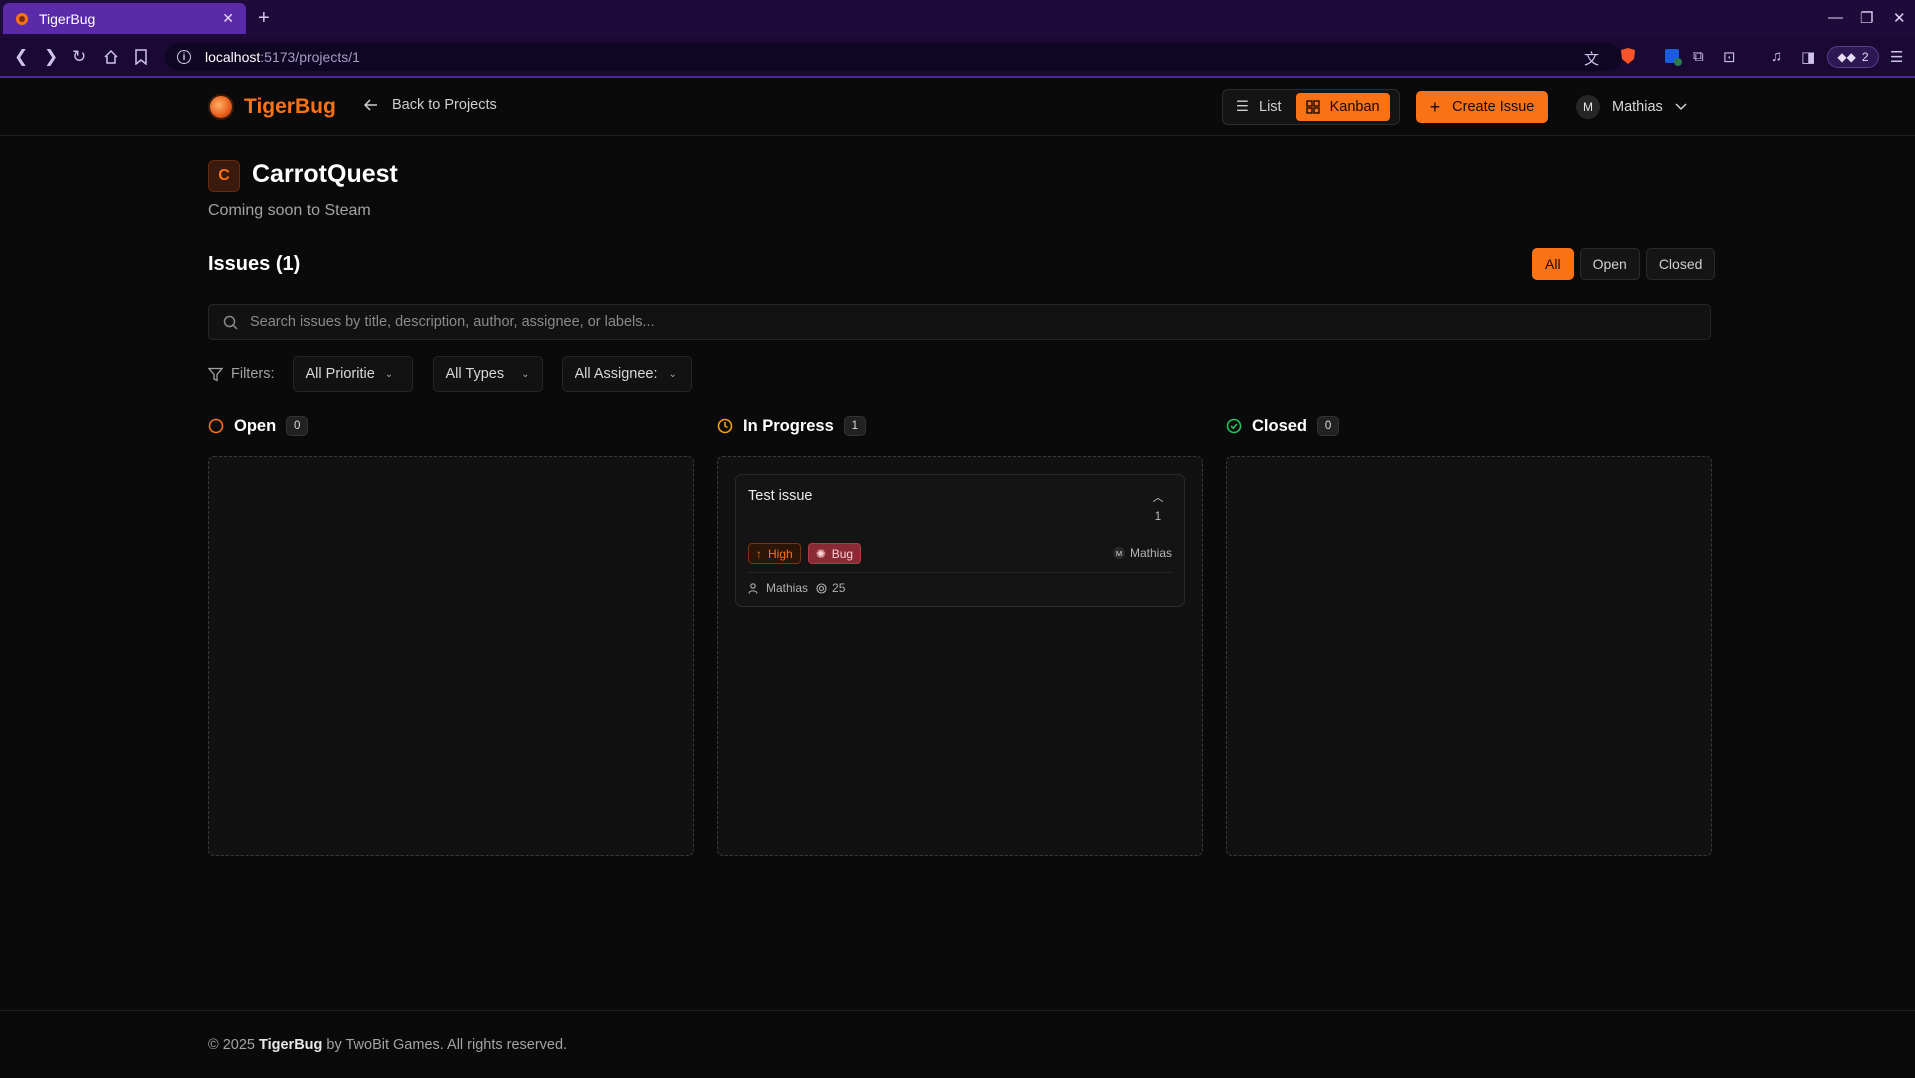 The image size is (1915, 1078). Describe the element at coordinates (445, 1045) in the screenshot. I see `footer-suffix: by TwoBit Games. All rights reserved.` at that location.